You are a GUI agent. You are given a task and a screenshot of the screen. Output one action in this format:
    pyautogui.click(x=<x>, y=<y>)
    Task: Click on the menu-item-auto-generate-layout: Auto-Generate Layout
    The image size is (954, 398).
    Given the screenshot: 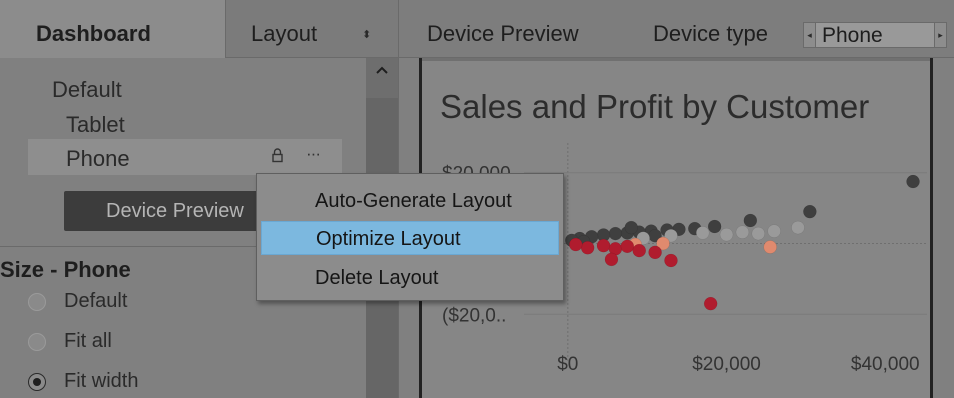 What is the action you would take?
    pyautogui.click(x=410, y=201)
    